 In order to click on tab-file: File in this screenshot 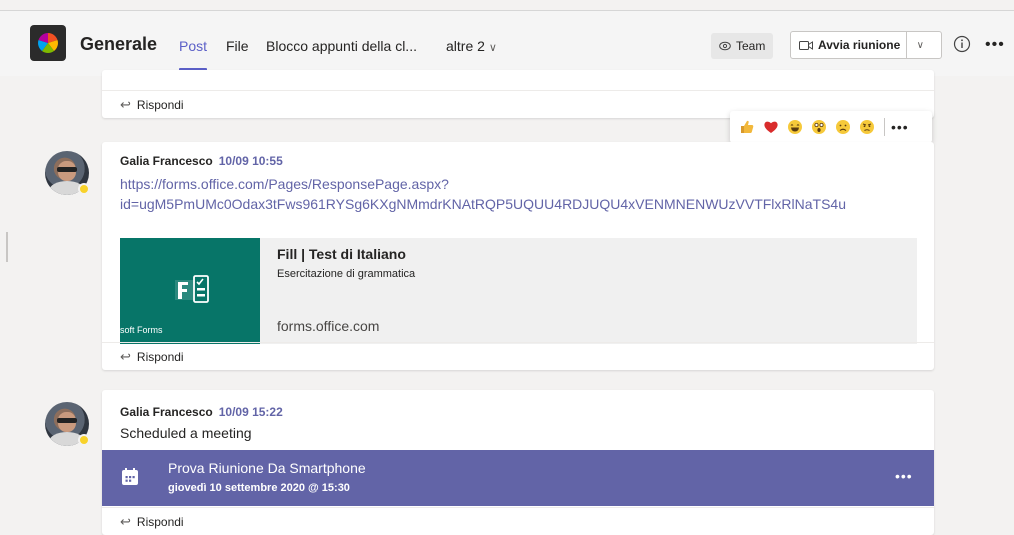, I will do `click(237, 46)`.